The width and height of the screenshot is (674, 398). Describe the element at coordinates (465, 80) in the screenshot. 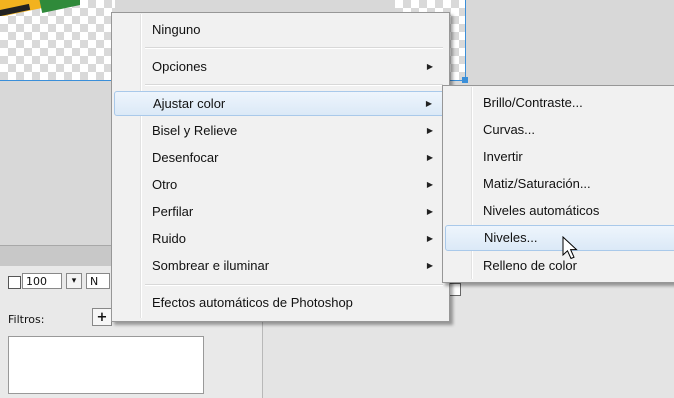

I see `selection-handle` at that location.